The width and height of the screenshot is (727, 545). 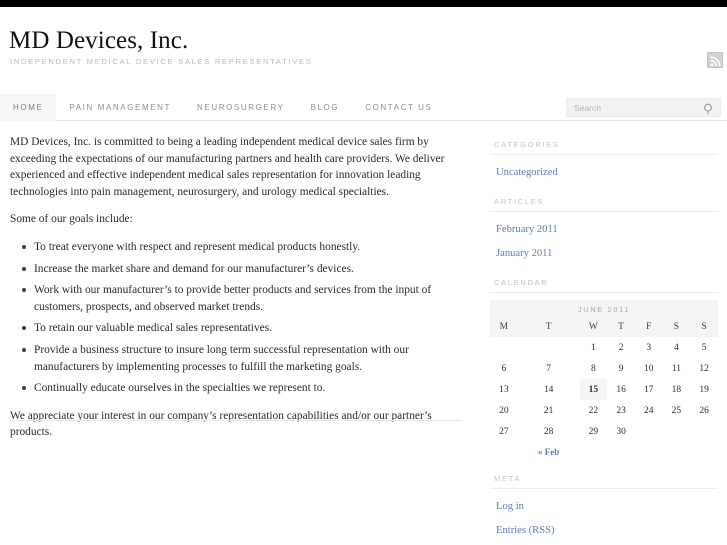 I want to click on rss-feed-icon, so click(x=715, y=60).